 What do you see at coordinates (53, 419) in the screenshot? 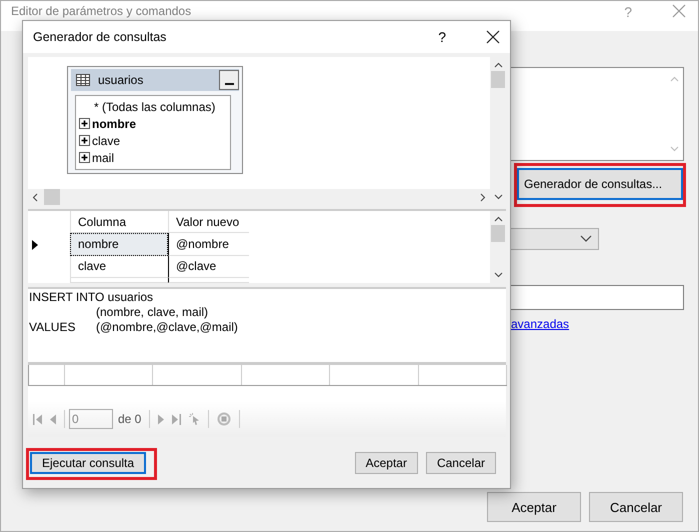
I see `previous-record-icon` at bounding box center [53, 419].